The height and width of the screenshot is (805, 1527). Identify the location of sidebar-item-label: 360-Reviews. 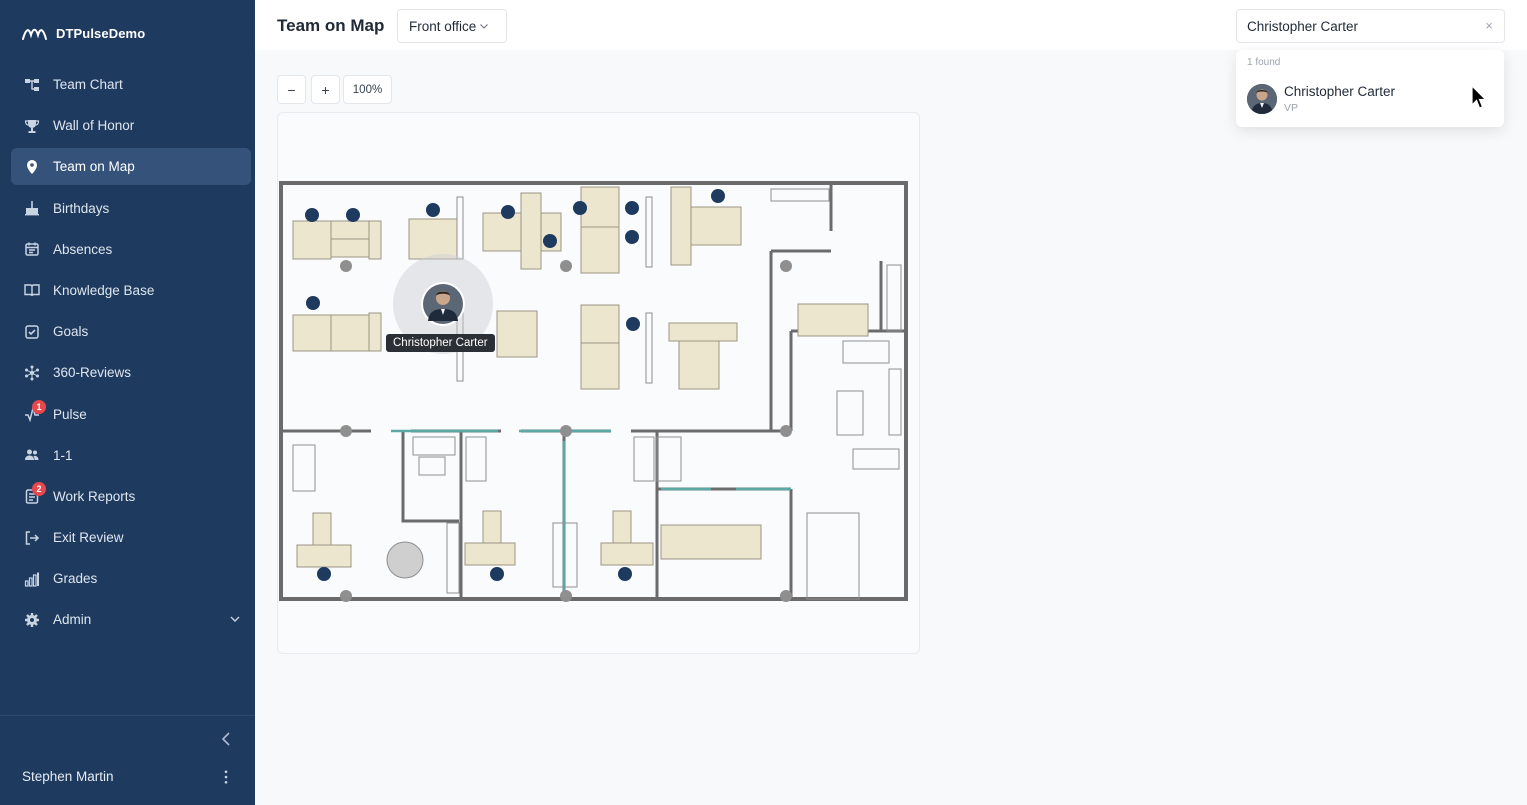
(92, 373).